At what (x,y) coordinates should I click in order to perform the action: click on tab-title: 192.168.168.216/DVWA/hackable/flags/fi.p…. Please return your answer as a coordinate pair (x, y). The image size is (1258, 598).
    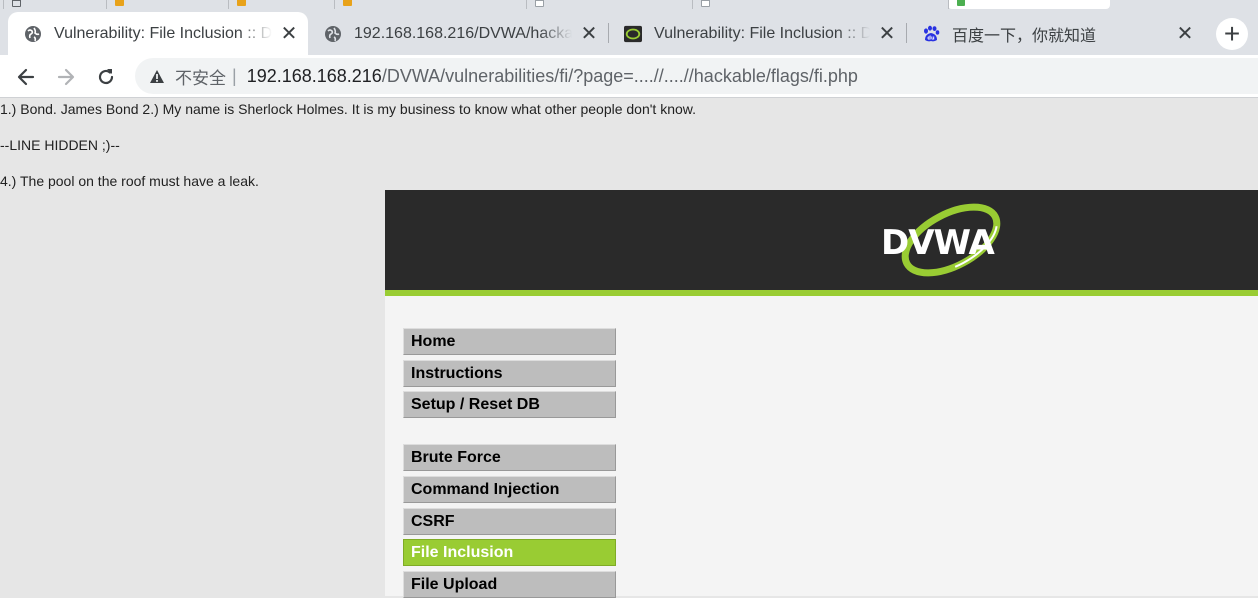
    Looking at the image, I should click on (463, 33).